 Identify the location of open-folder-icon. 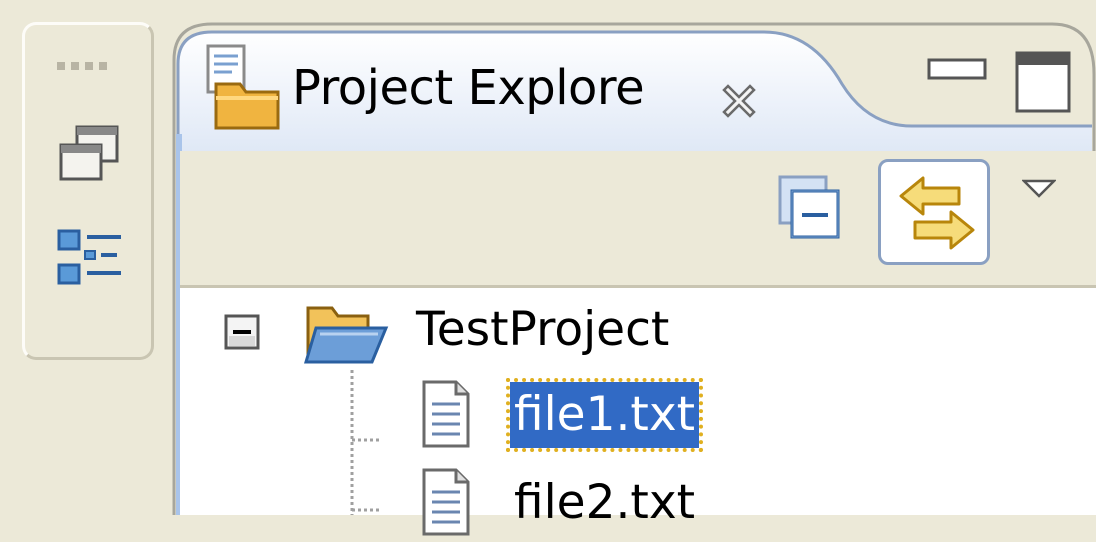
(346, 334).